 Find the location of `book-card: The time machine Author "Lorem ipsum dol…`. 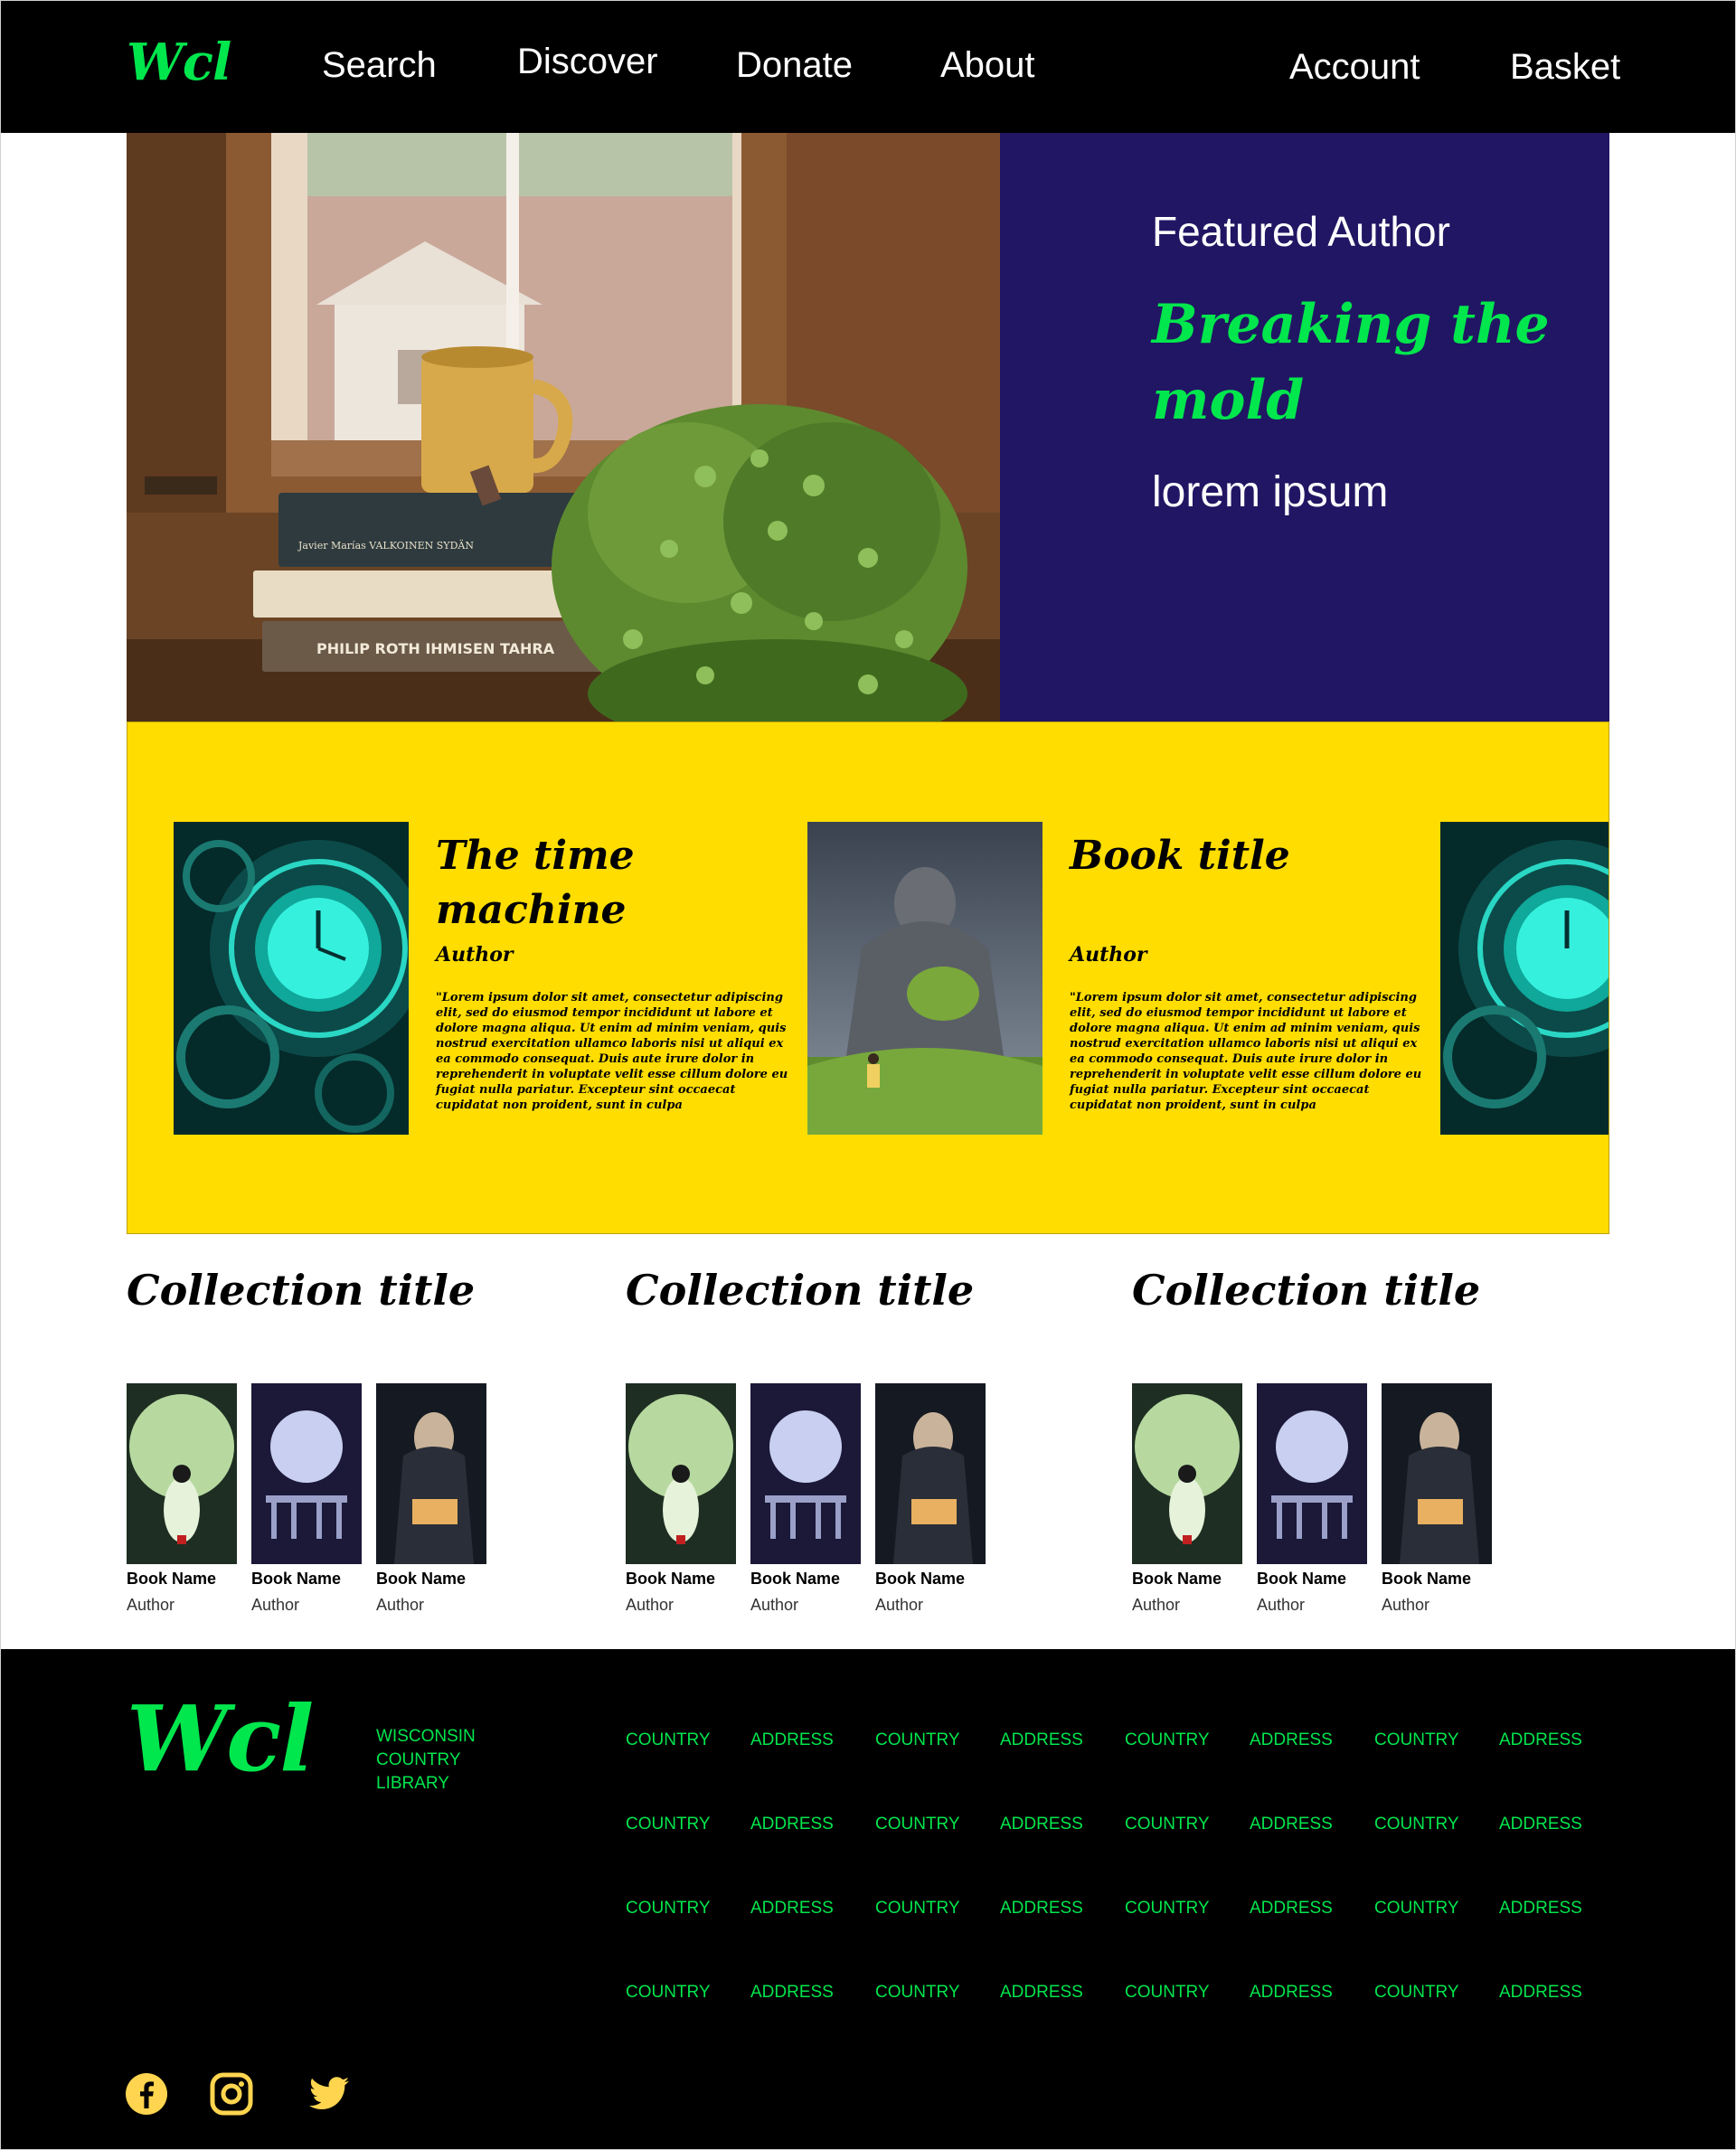

book-card: The time machine Author "Lorem ipsum dol… is located at coordinates (481, 978).